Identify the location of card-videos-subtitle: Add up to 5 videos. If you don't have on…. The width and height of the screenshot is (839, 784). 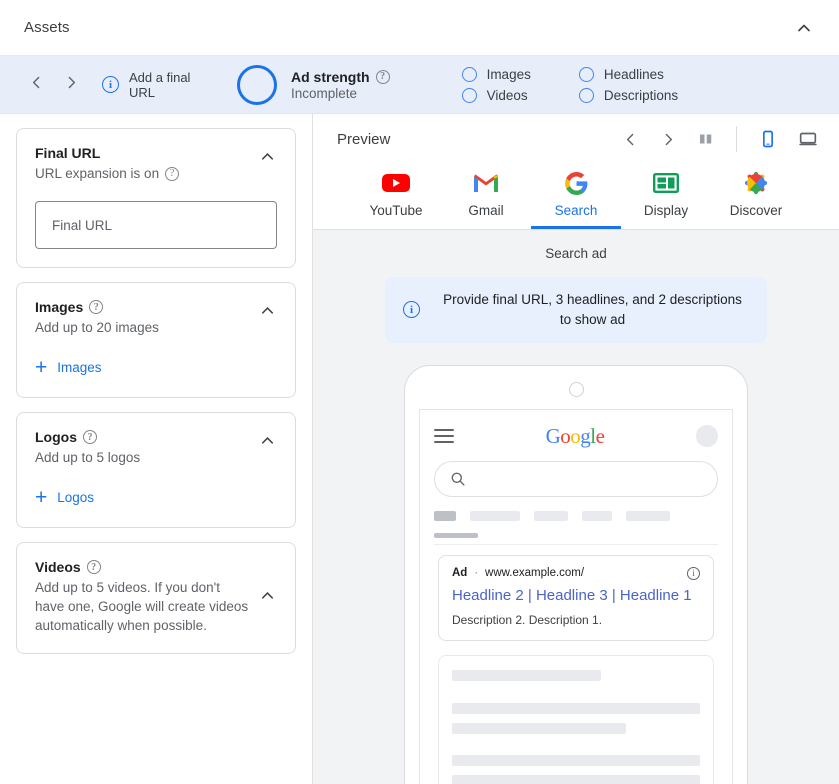
(142, 606).